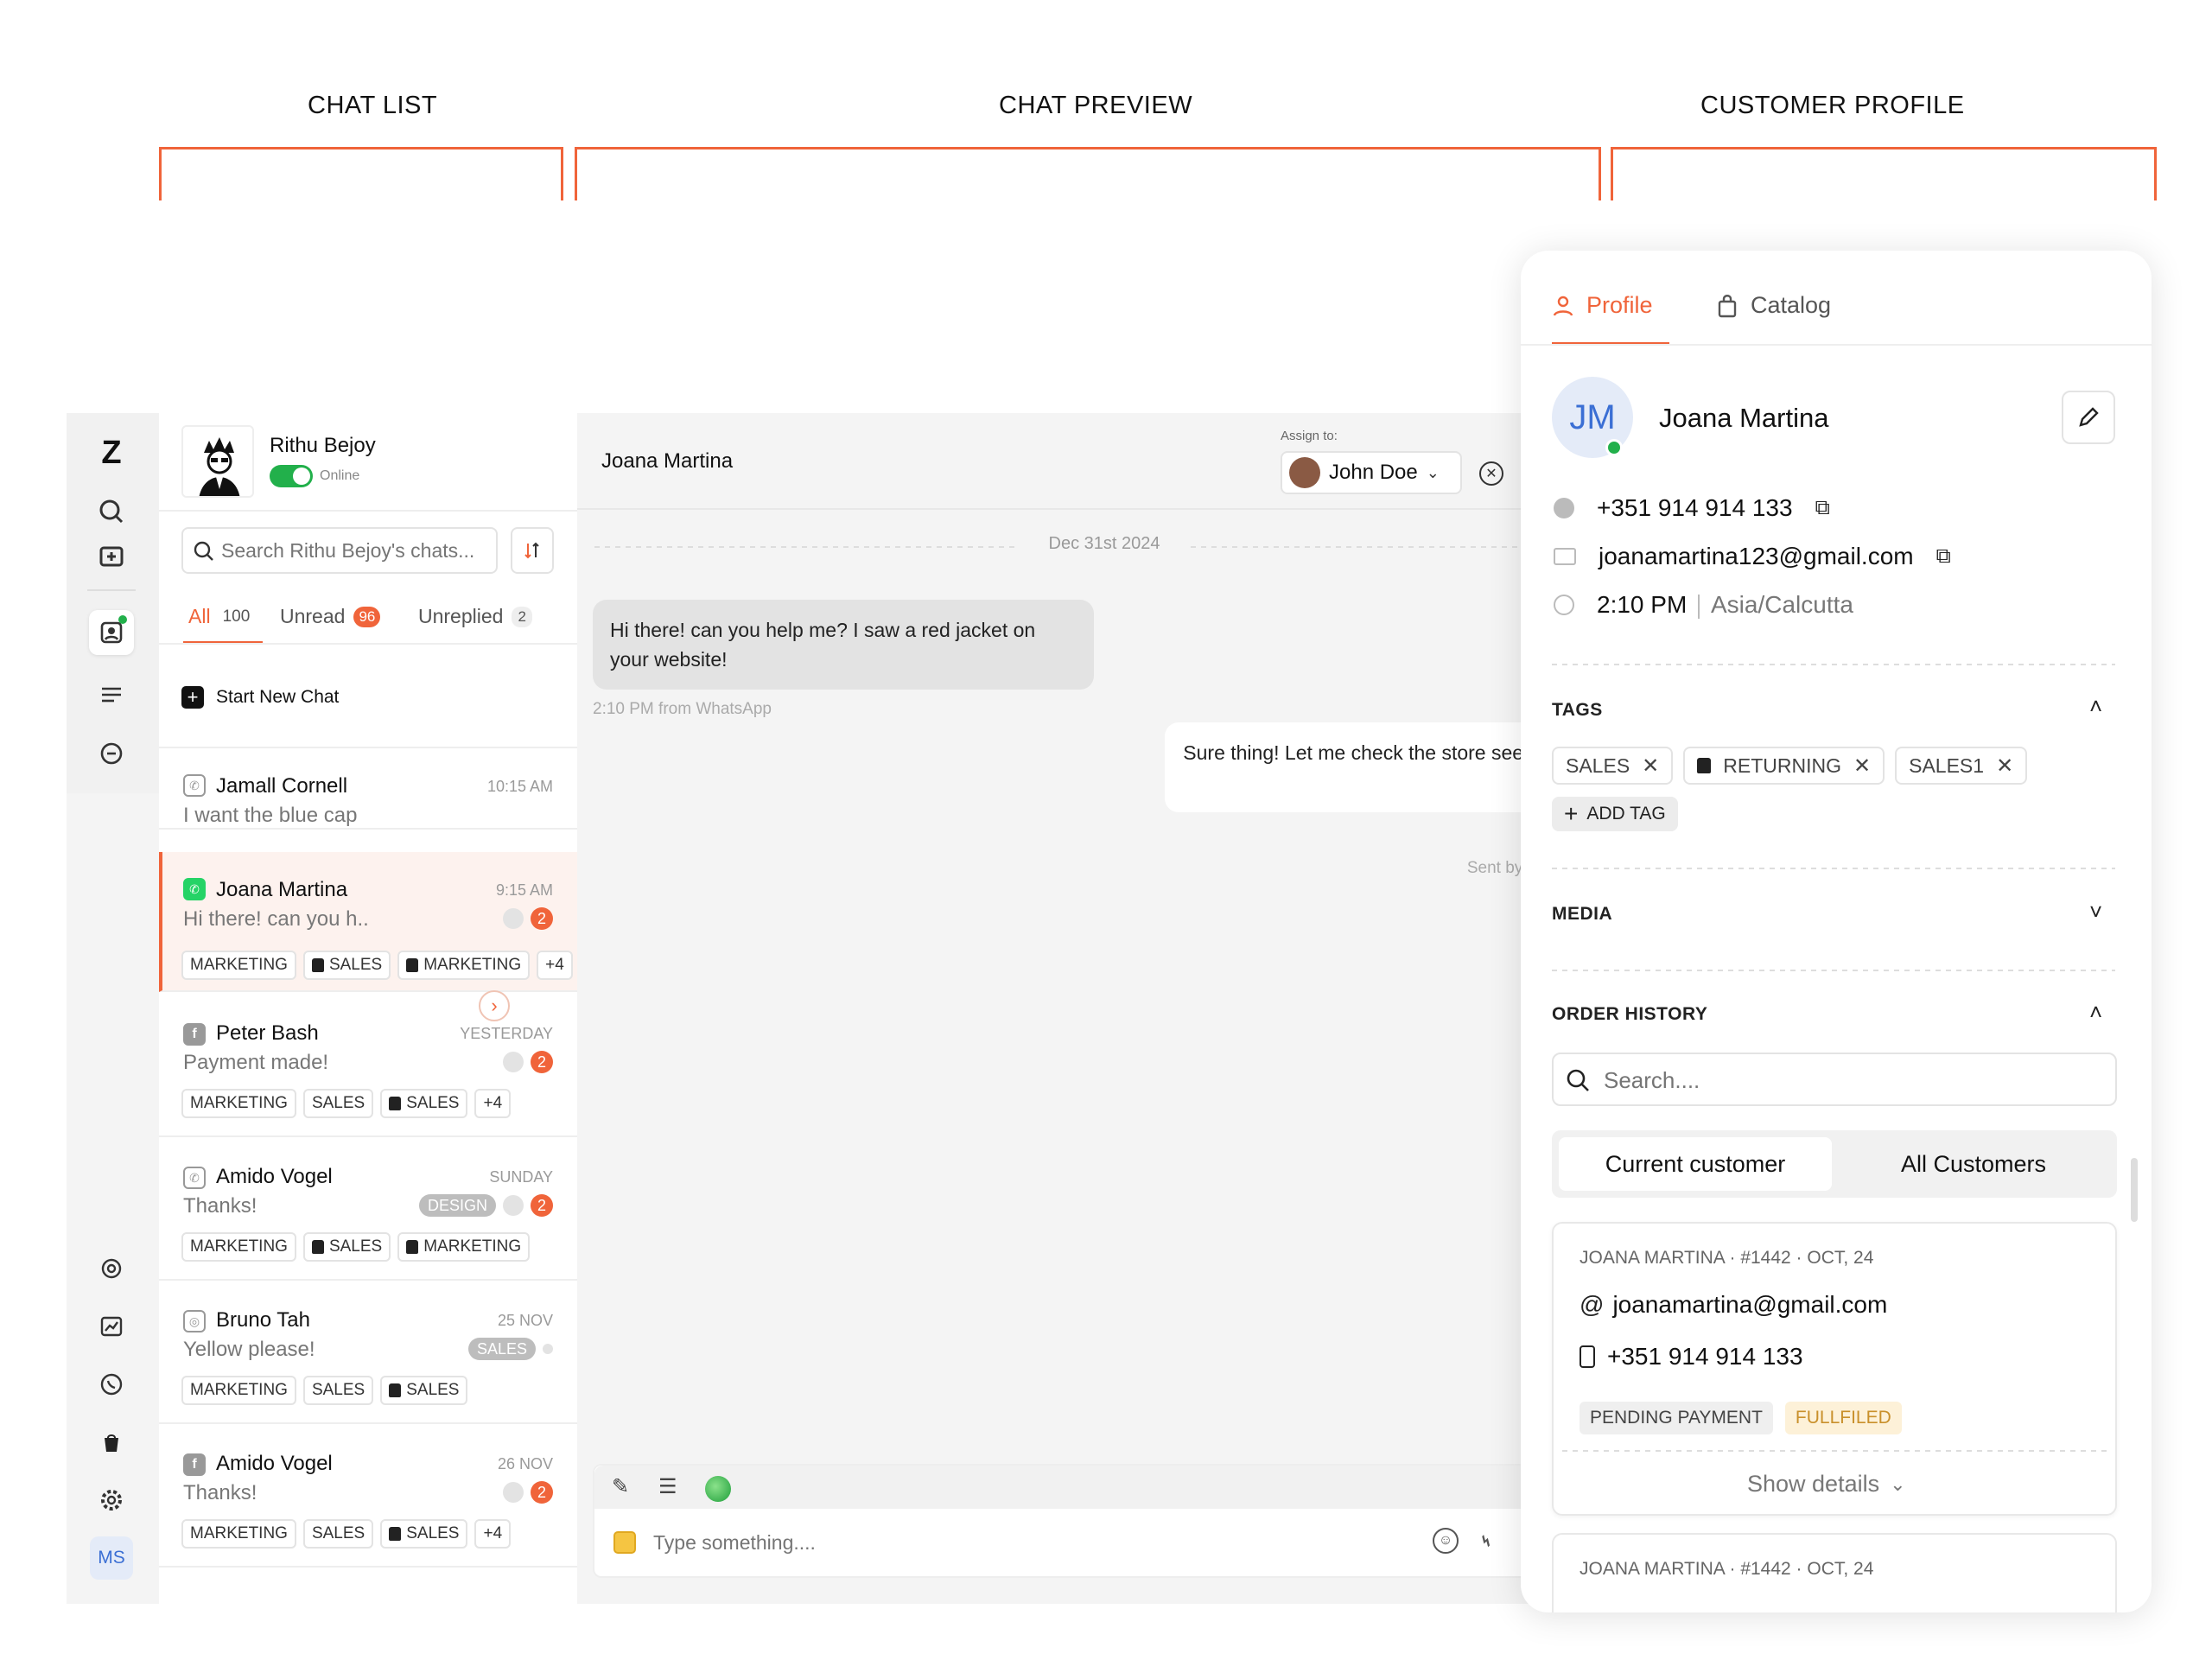 The width and height of the screenshot is (2212, 1660). What do you see at coordinates (475, 616) in the screenshot?
I see `tab-unreplied: Unreplied 2` at bounding box center [475, 616].